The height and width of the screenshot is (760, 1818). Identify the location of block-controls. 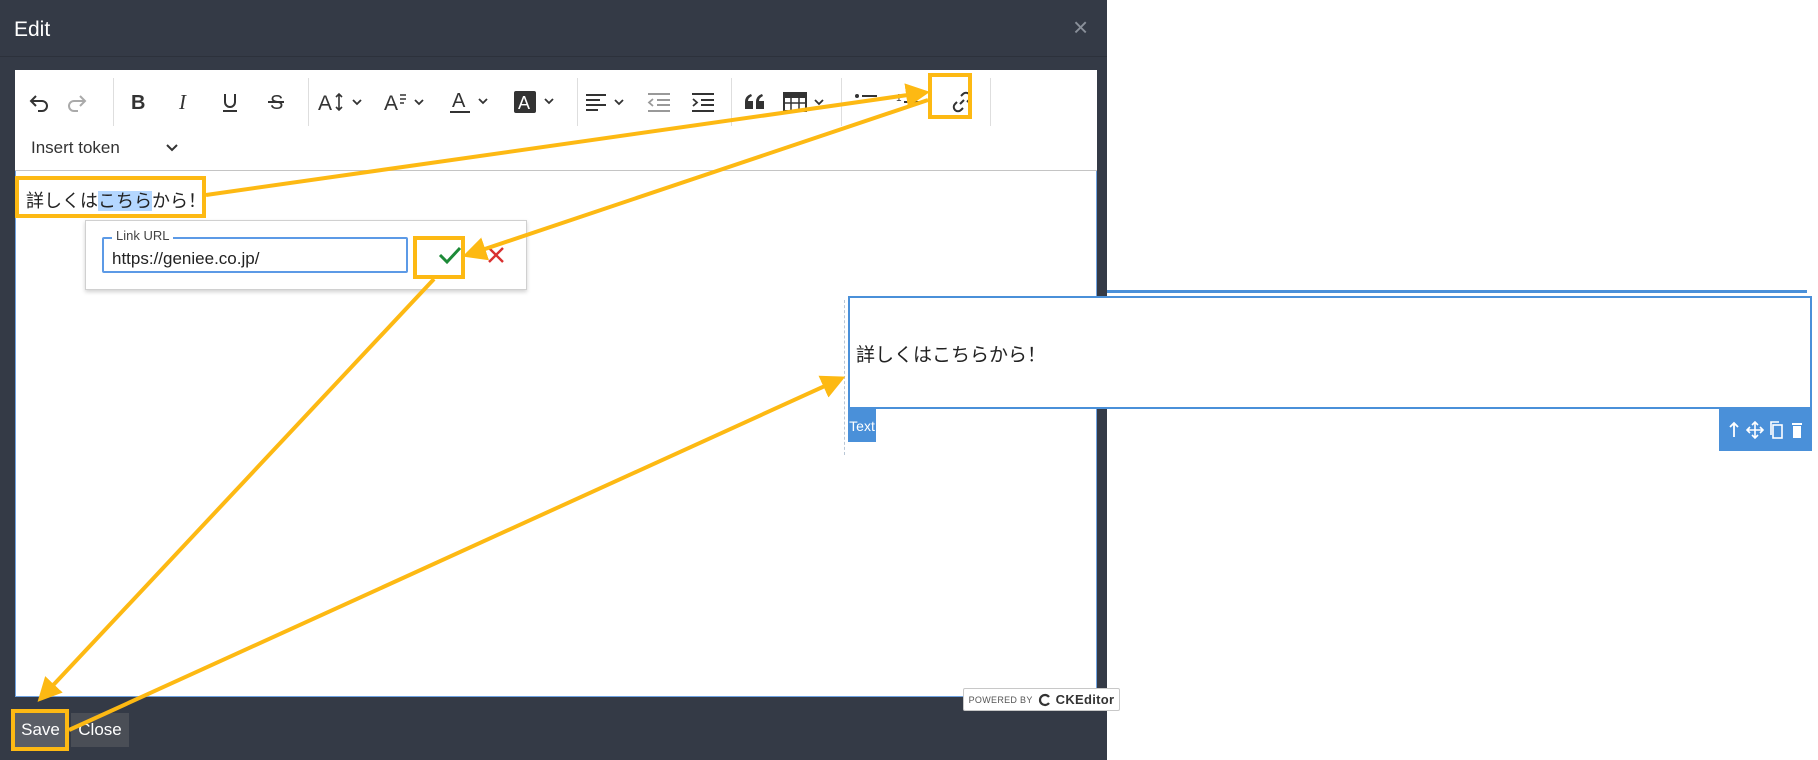
(1765, 430).